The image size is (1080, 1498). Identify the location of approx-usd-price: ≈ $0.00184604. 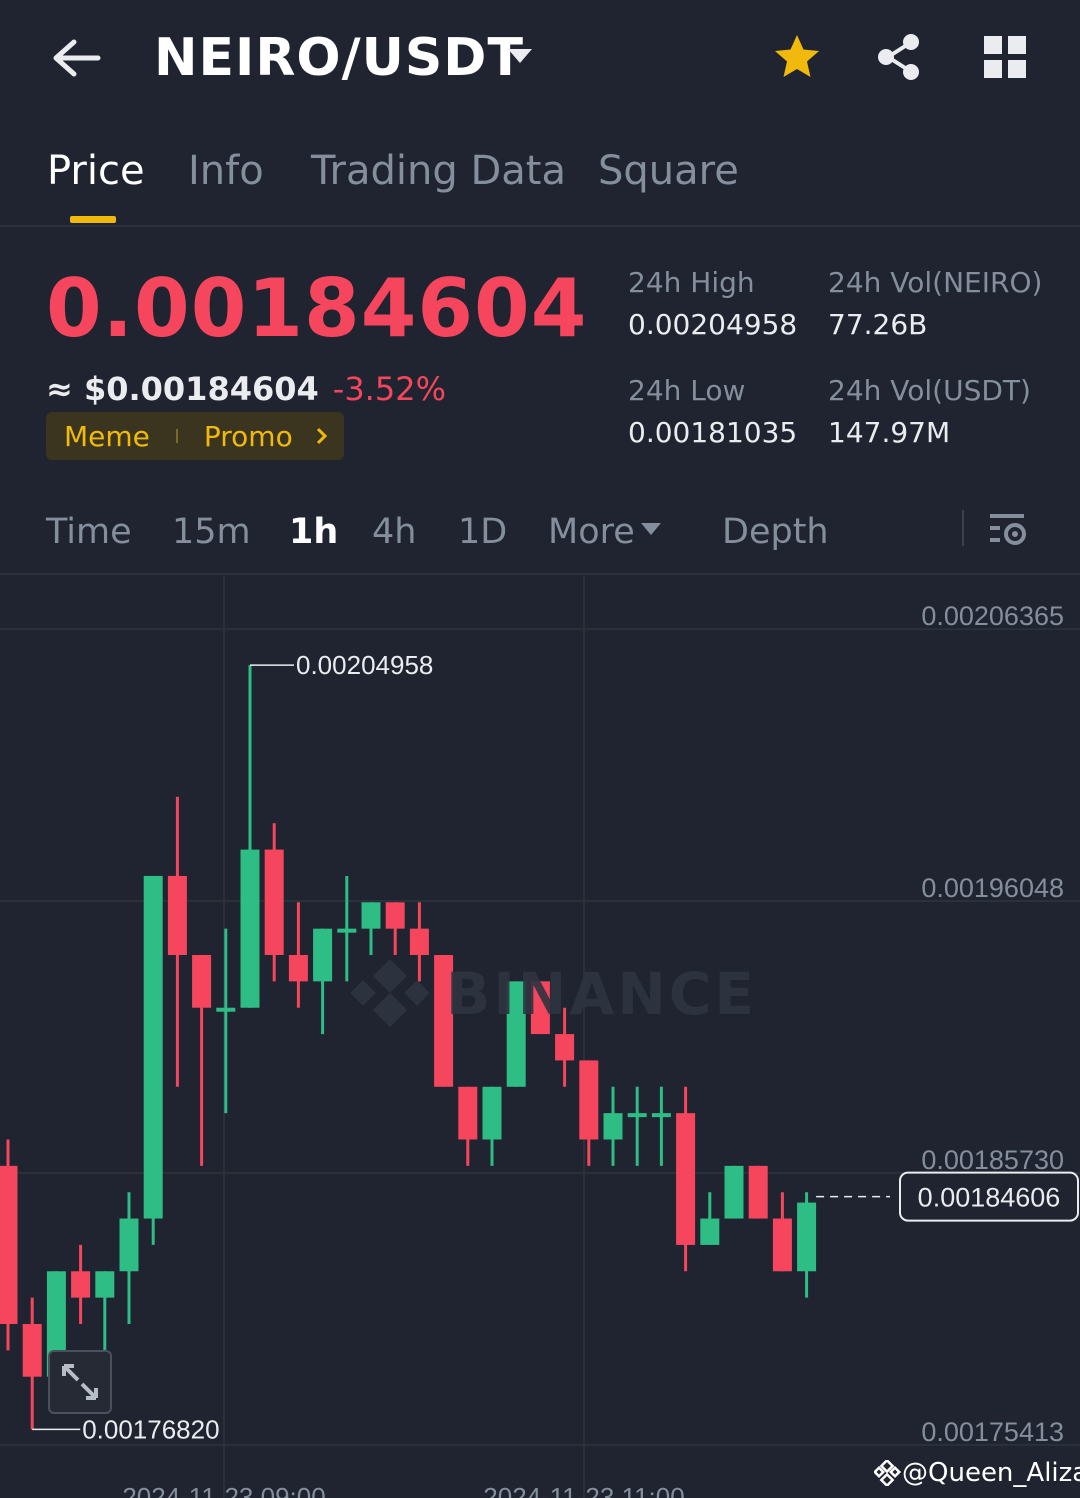
(182, 389).